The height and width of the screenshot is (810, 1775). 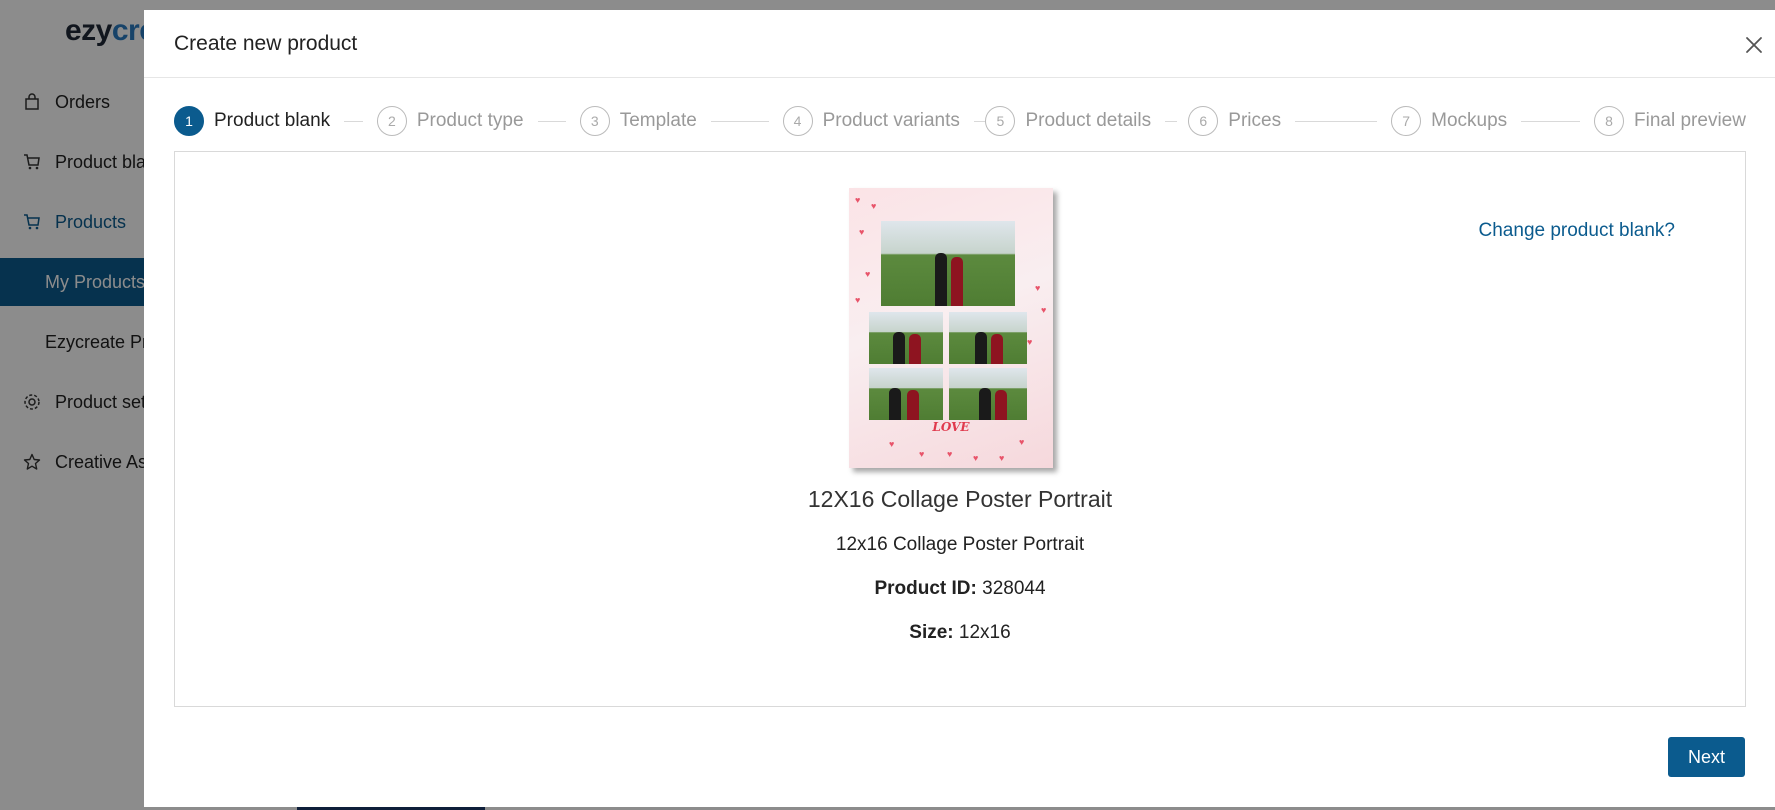 What do you see at coordinates (960, 544) in the screenshot?
I see `product-subtitle: 12x16 Collage Poster Portrait` at bounding box center [960, 544].